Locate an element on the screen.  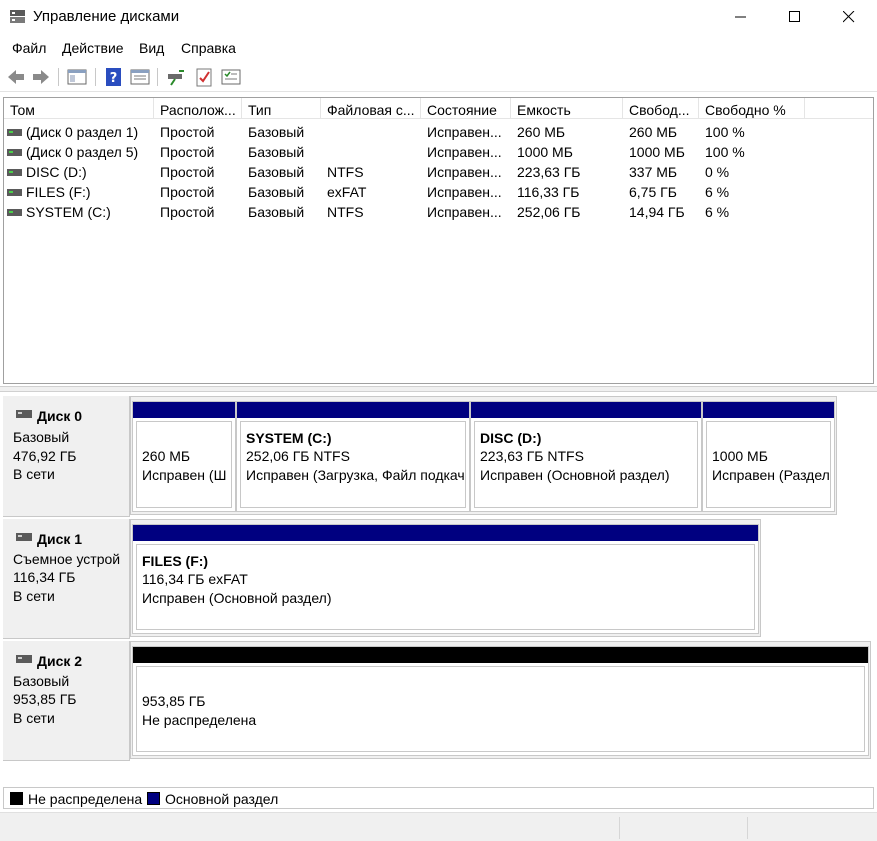
connect-disk-button is located at coordinates (176, 77).